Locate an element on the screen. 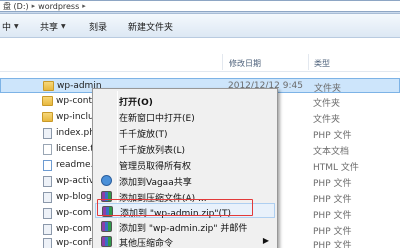 This screenshot has height=248, width=400. share-label: 共享 is located at coordinates (49, 28).